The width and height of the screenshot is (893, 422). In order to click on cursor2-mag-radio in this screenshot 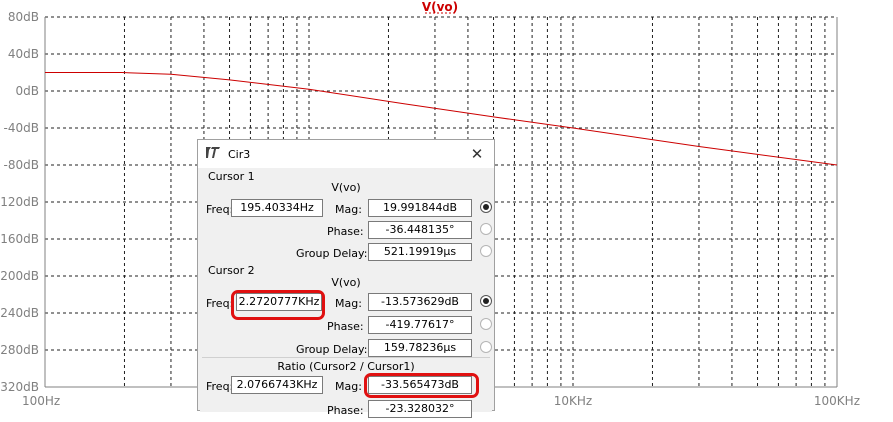, I will do `click(486, 301)`.